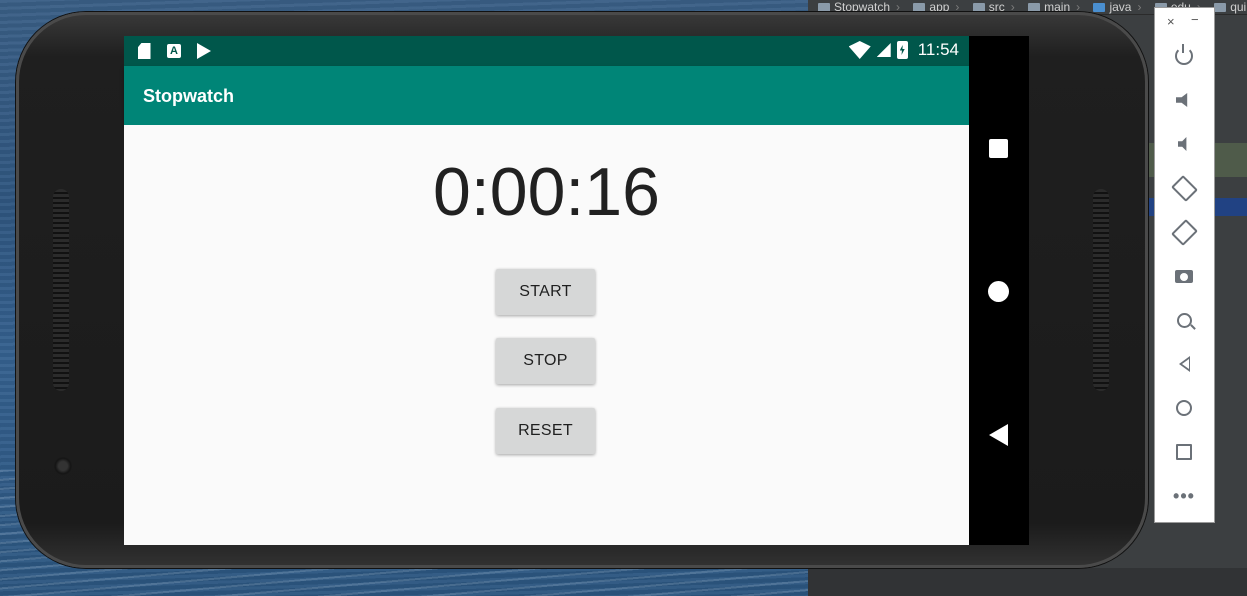 This screenshot has width=1247, height=596. I want to click on app-title: Stopwatch, so click(189, 96).